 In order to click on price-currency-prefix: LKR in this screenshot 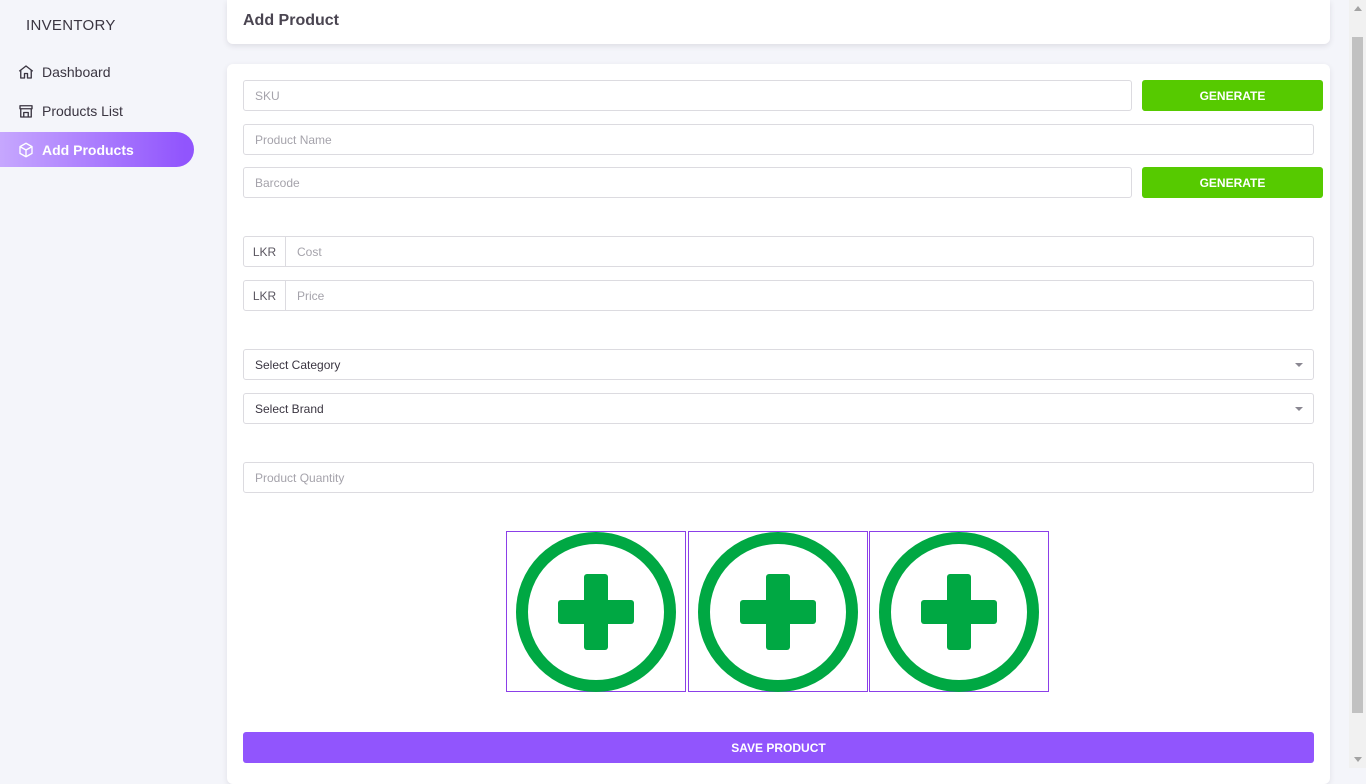, I will do `click(264, 295)`.